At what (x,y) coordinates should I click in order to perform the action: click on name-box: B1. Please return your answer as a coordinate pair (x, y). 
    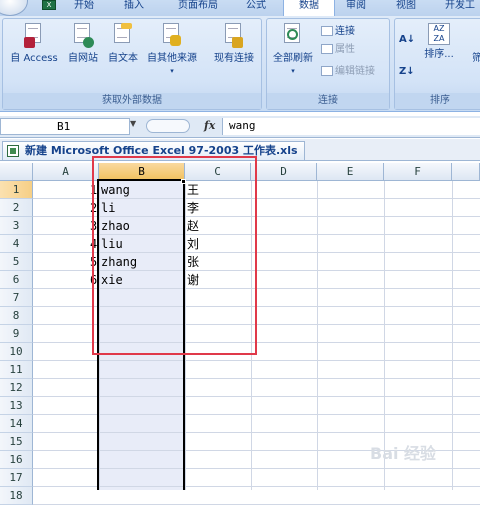
    Looking at the image, I should click on (65, 126).